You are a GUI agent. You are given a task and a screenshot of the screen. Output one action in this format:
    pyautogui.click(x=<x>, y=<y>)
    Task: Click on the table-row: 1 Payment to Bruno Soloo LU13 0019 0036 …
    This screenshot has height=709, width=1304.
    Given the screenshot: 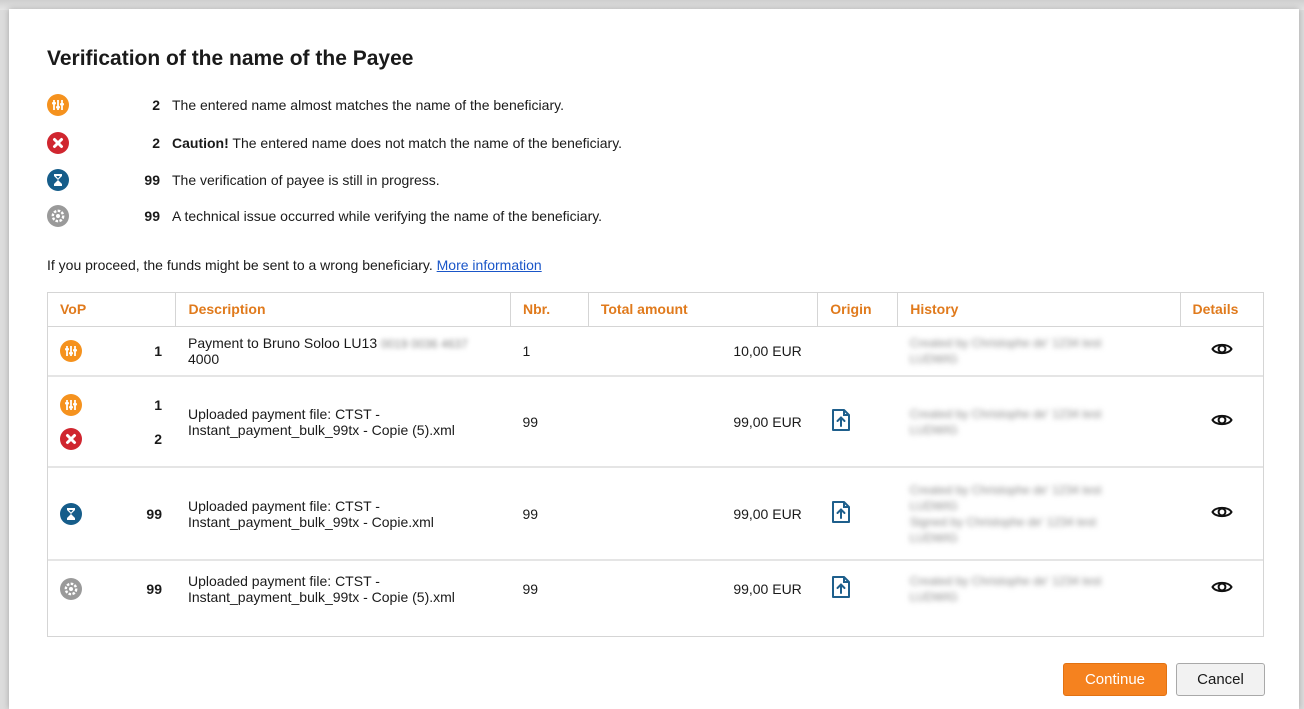 What is the action you would take?
    pyautogui.click(x=655, y=351)
    